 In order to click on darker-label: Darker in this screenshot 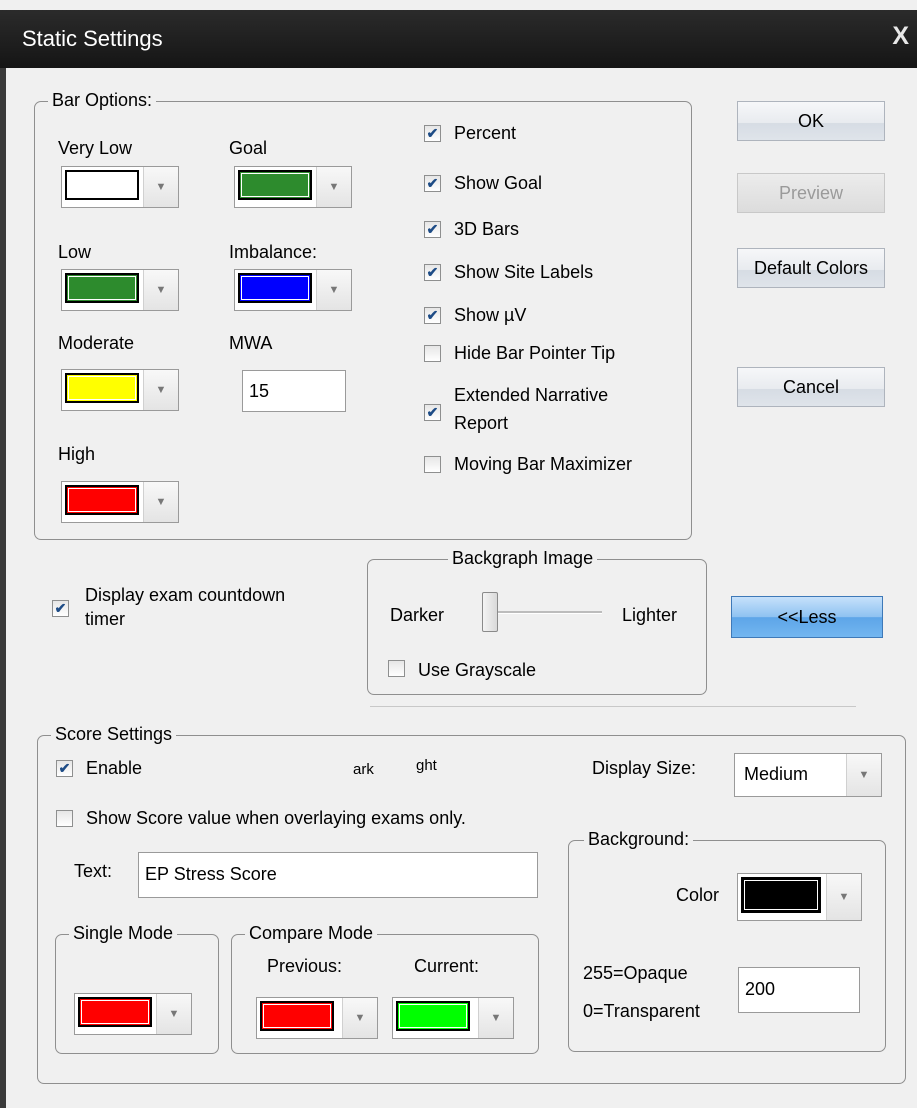, I will do `click(417, 615)`.